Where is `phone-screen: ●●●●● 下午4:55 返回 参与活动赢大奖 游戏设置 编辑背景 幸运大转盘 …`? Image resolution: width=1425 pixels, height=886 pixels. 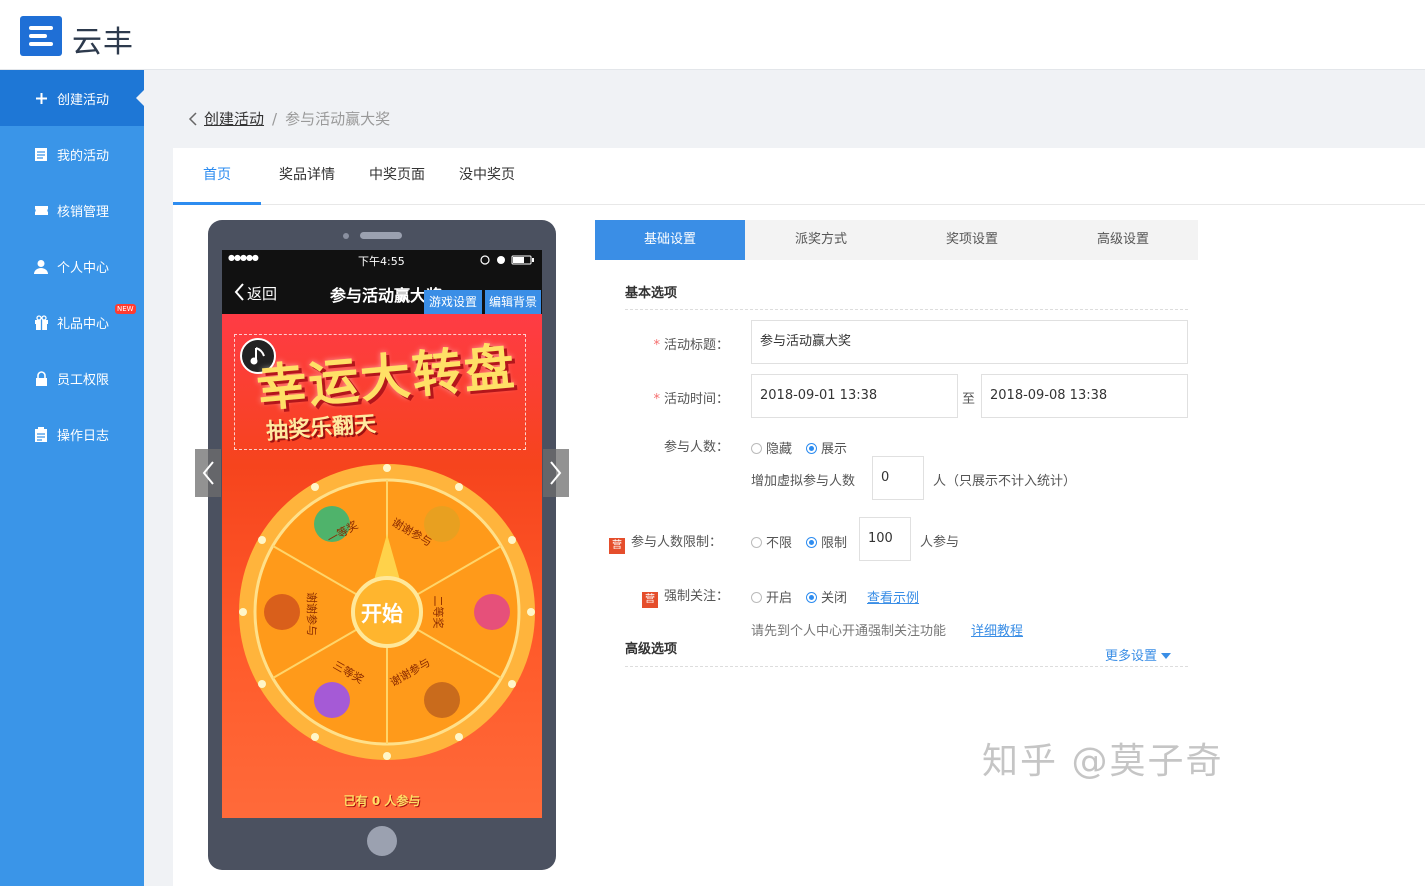 phone-screen: ●●●●● 下午4:55 返回 参与活动赢大奖 游戏设置 编辑背景 幸运大转盘 … is located at coordinates (382, 534).